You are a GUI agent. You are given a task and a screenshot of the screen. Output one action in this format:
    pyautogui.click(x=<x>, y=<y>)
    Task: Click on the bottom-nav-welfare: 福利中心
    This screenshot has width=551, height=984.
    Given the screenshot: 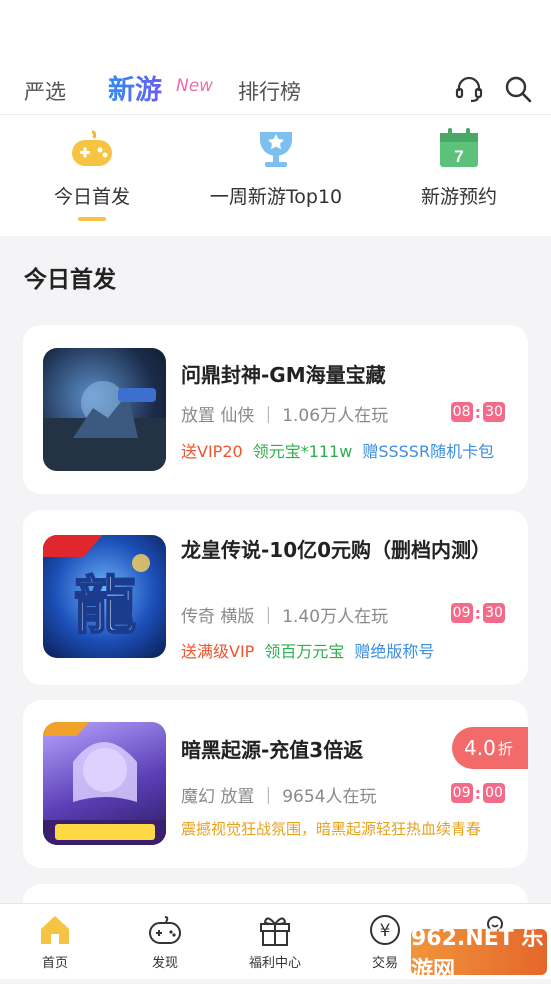 What is the action you would take?
    pyautogui.click(x=275, y=941)
    